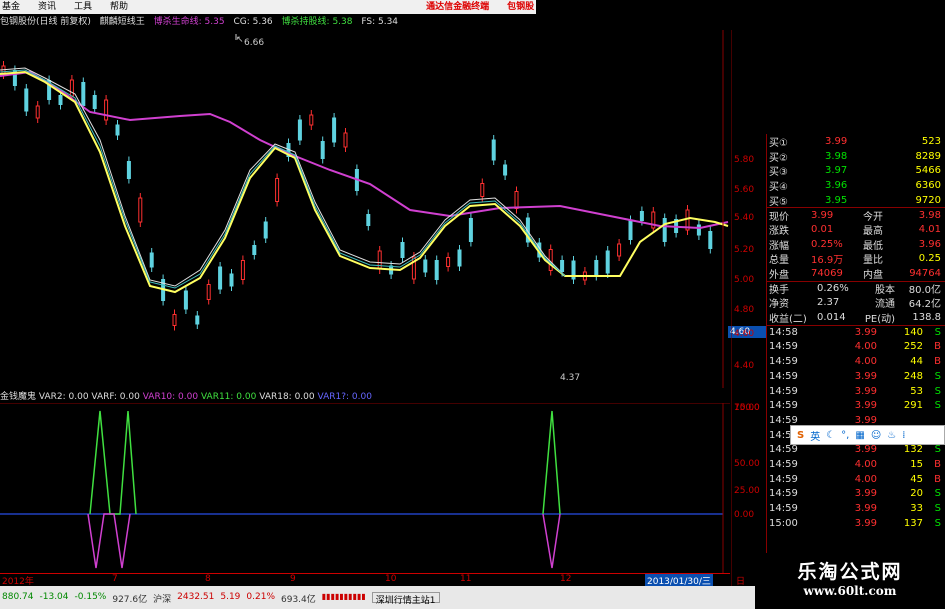 The height and width of the screenshot is (609, 945). What do you see at coordinates (18, 597) in the screenshot?
I see `idx-value: 880.74` at bounding box center [18, 597].